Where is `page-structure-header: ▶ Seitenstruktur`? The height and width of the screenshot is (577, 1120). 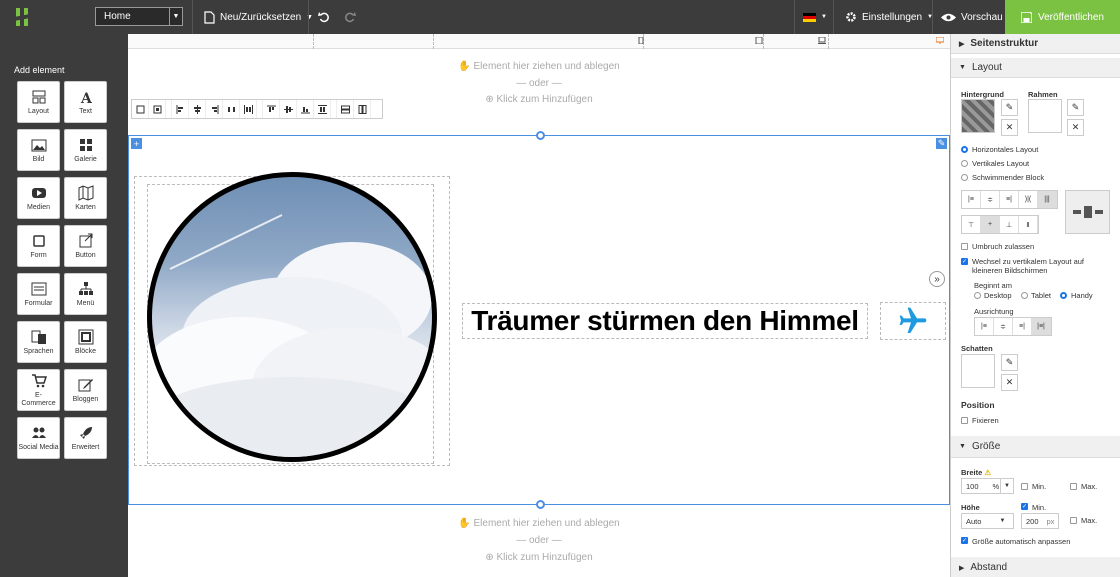 page-structure-header: ▶ Seitenstruktur is located at coordinates (1035, 44).